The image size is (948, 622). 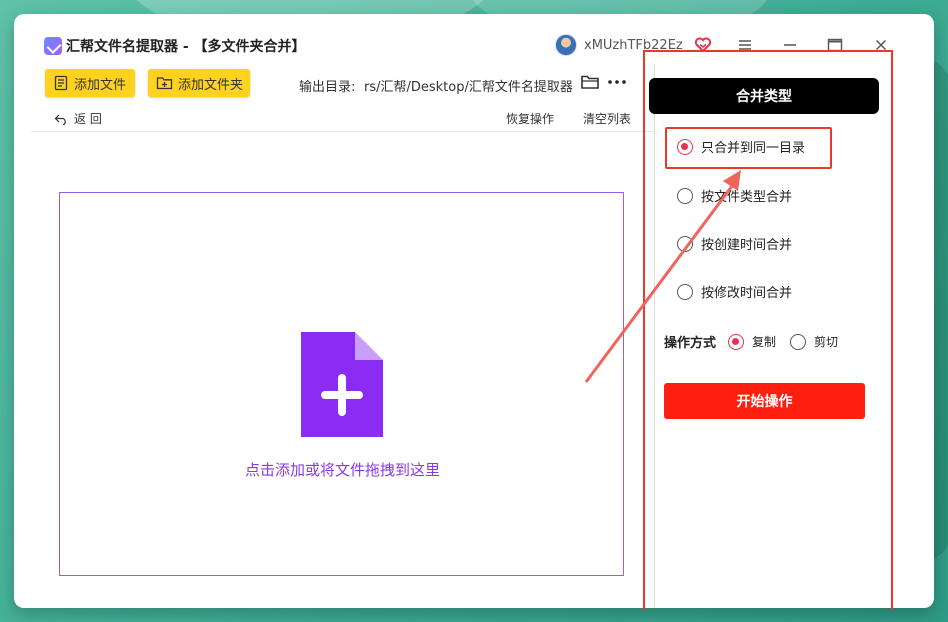 What do you see at coordinates (566, 45) in the screenshot?
I see `avatar` at bounding box center [566, 45].